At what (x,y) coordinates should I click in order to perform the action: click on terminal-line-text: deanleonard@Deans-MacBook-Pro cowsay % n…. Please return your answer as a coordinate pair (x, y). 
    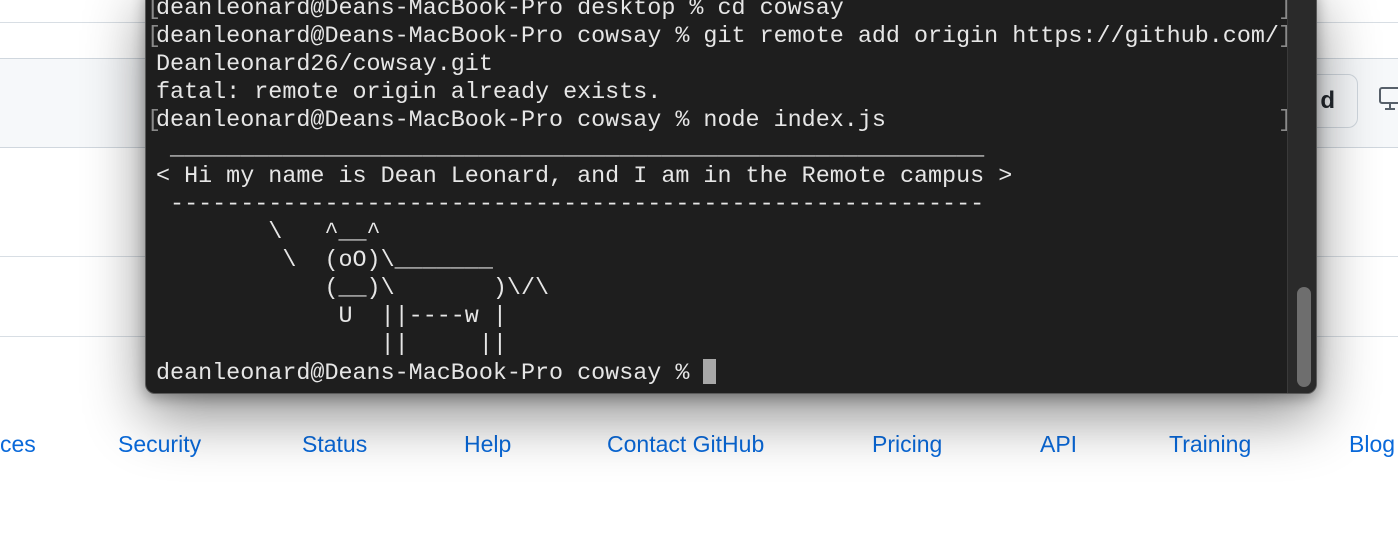
    Looking at the image, I should click on (521, 121).